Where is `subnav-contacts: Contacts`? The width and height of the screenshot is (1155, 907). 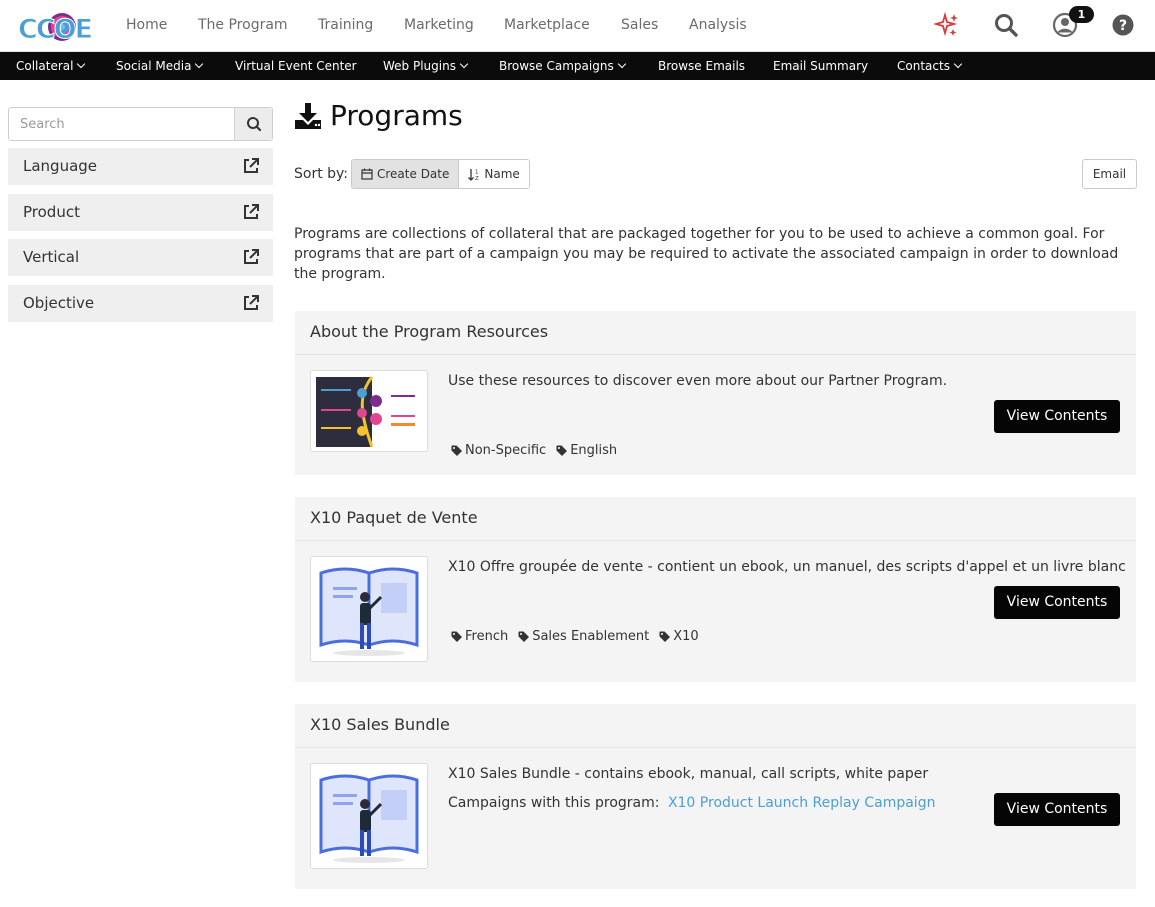 subnav-contacts: Contacts is located at coordinates (930, 66).